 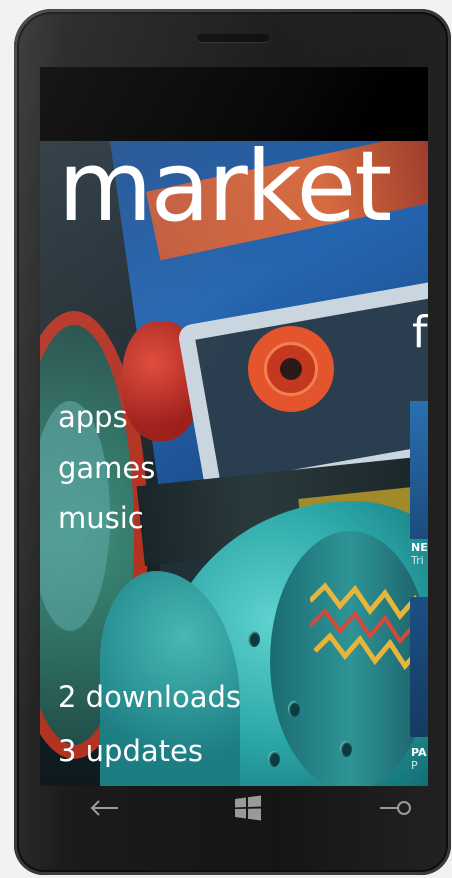 What do you see at coordinates (225, 186) in the screenshot?
I see `hub-title: market` at bounding box center [225, 186].